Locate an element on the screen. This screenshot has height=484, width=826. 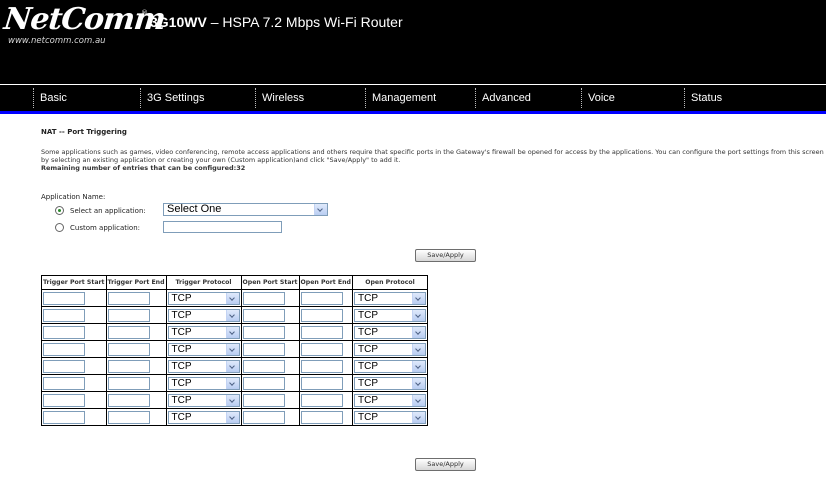
custom-application-input is located at coordinates (222, 227).